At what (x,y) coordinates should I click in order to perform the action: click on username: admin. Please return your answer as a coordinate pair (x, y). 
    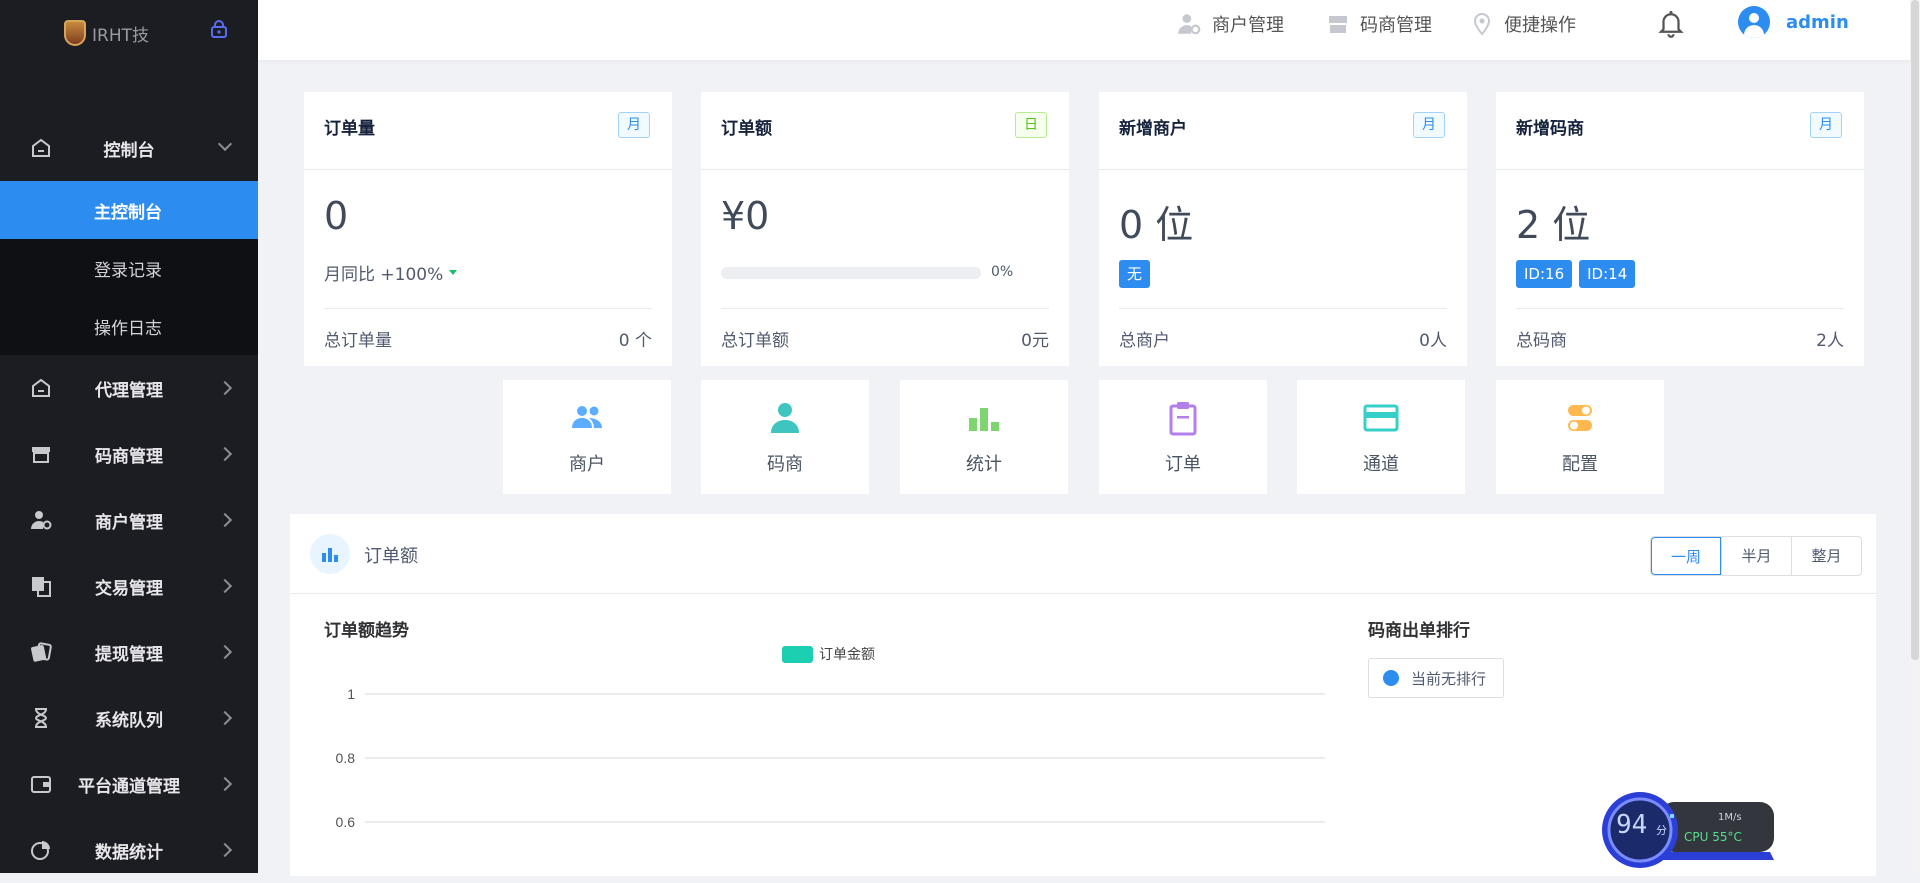
    Looking at the image, I should click on (1817, 22).